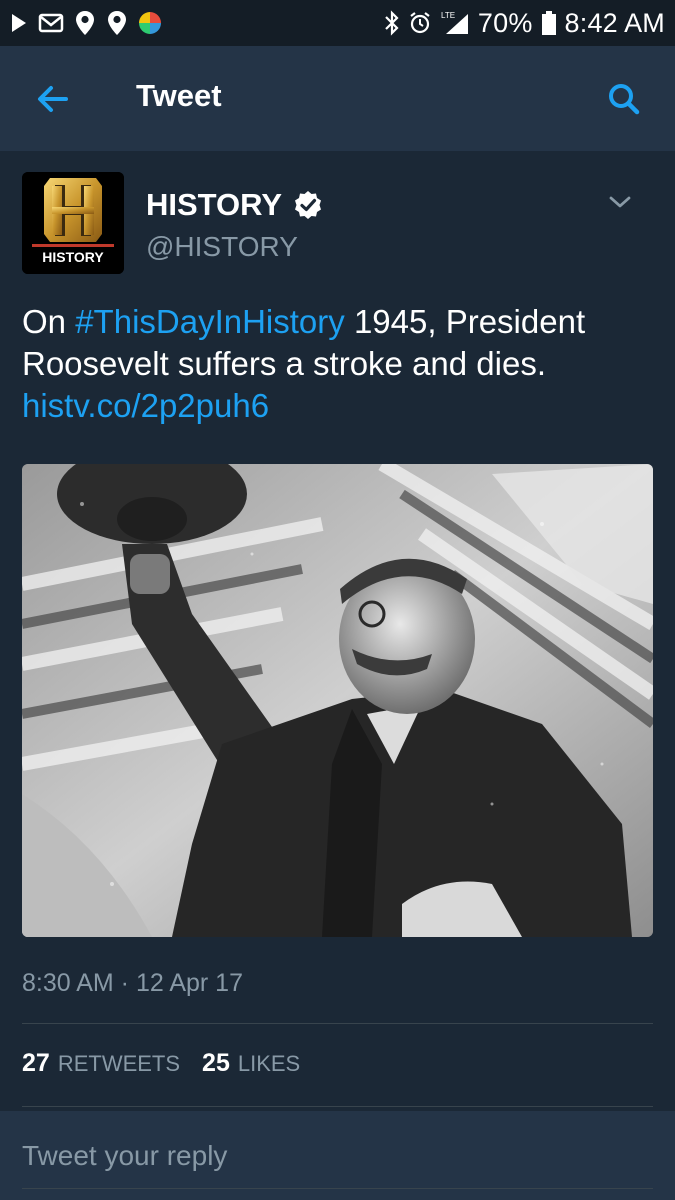 The width and height of the screenshot is (675, 1200). I want to click on retweets-label: RETWEETS, so click(119, 1063).